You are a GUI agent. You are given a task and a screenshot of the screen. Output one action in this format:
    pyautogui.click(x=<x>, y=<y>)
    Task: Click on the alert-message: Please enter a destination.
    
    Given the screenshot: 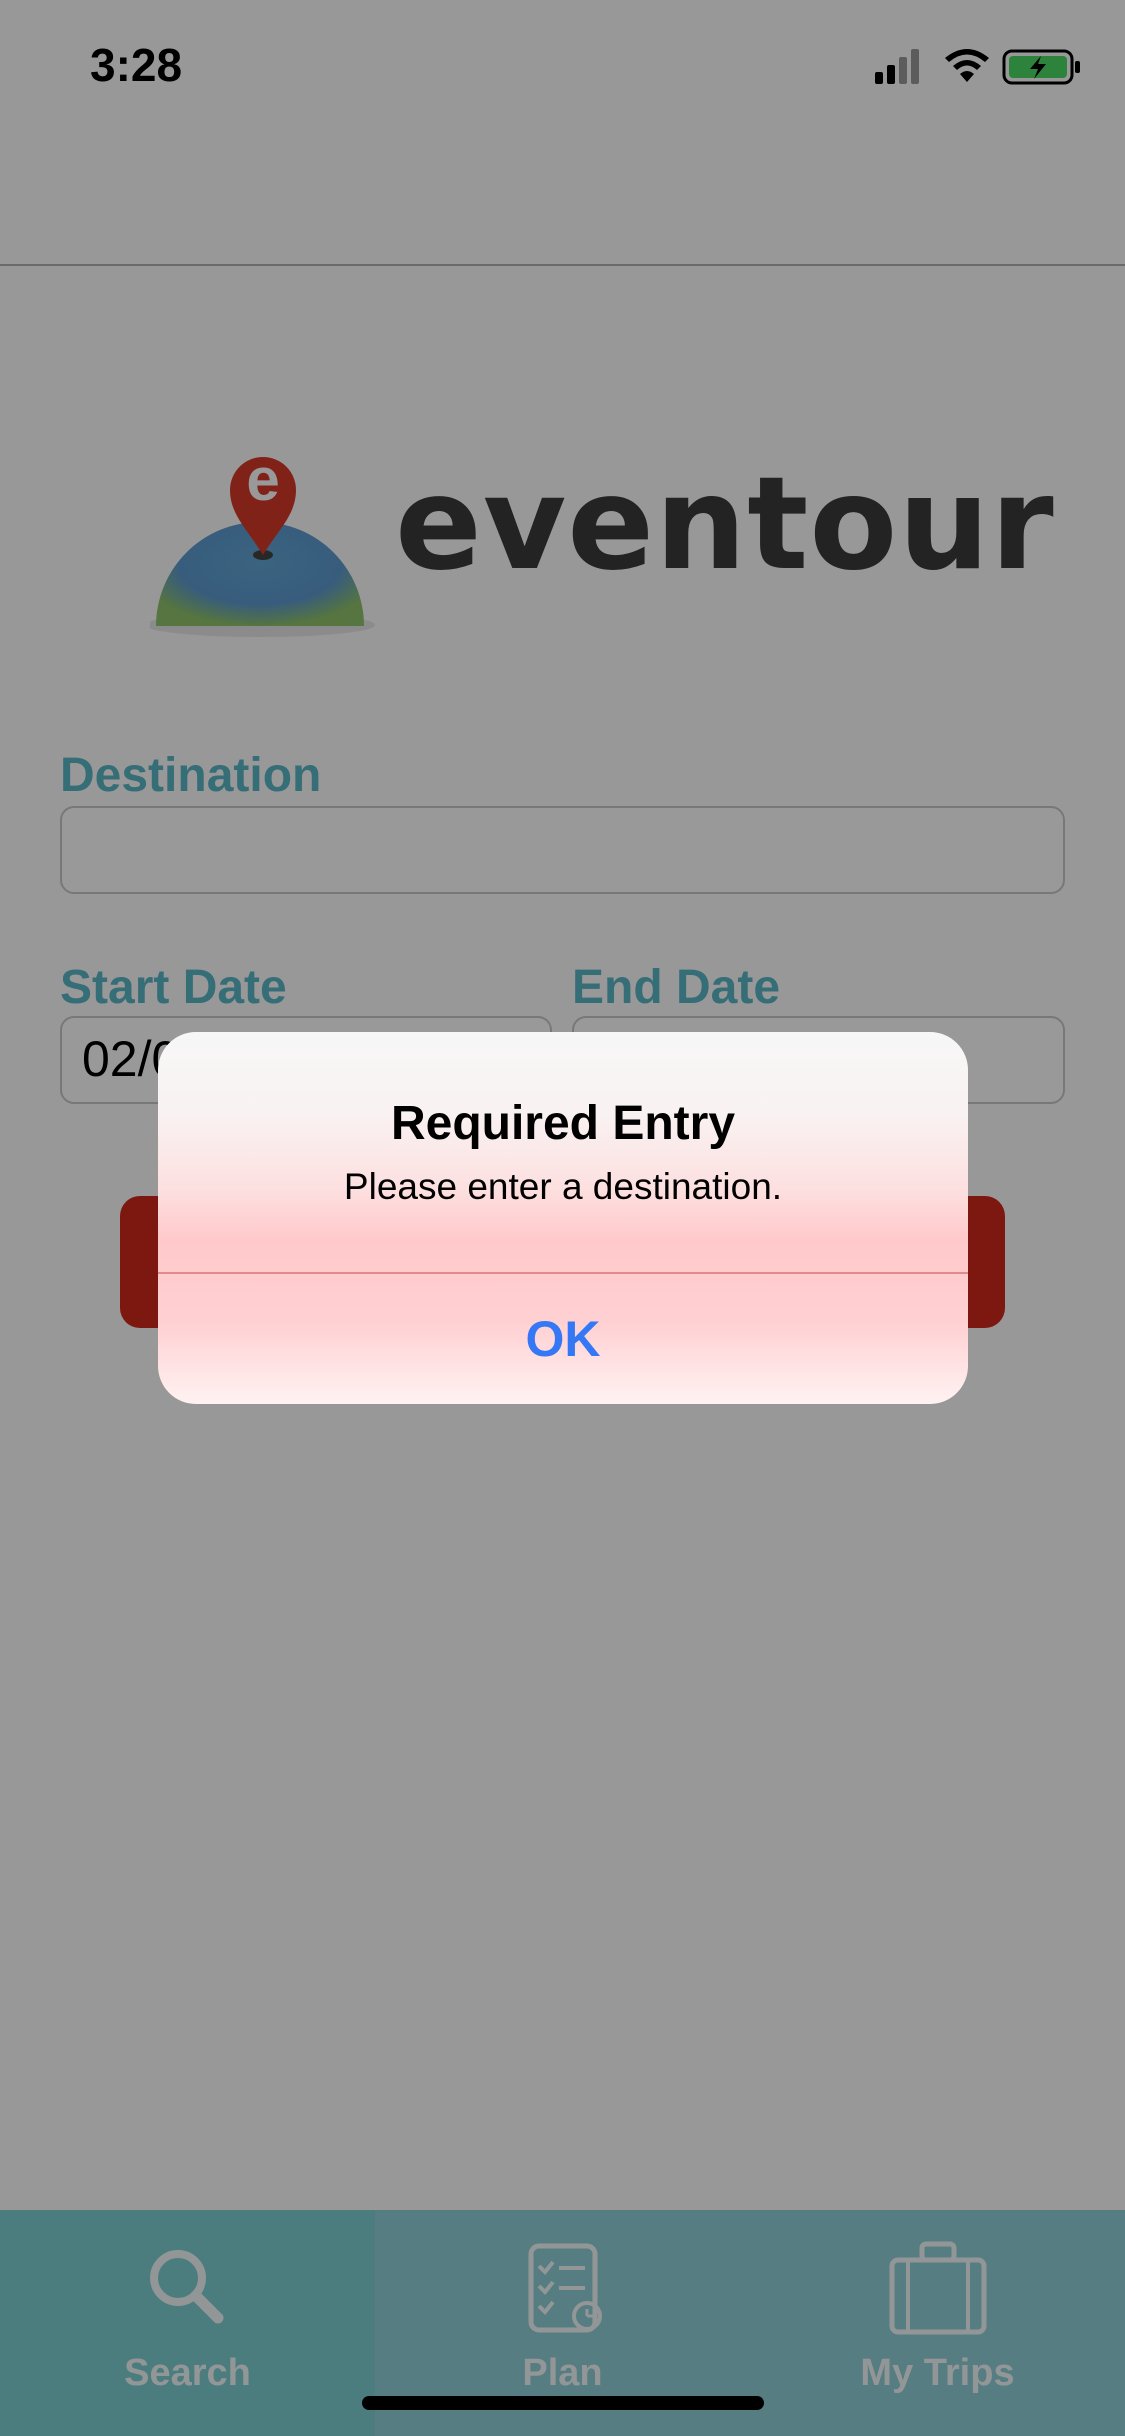 What is the action you would take?
    pyautogui.click(x=563, y=1186)
    